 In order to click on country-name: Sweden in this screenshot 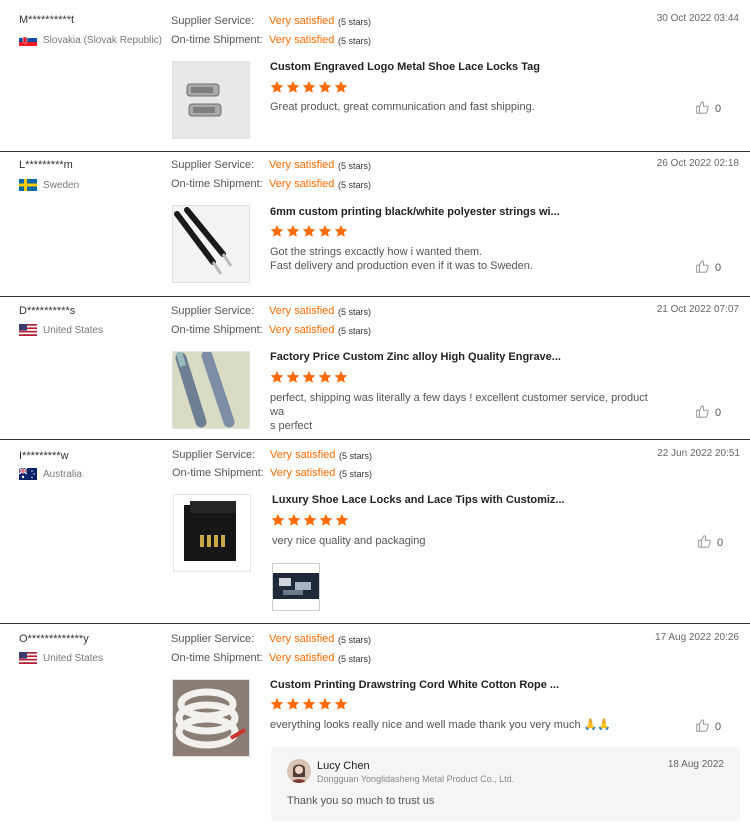, I will do `click(61, 185)`.